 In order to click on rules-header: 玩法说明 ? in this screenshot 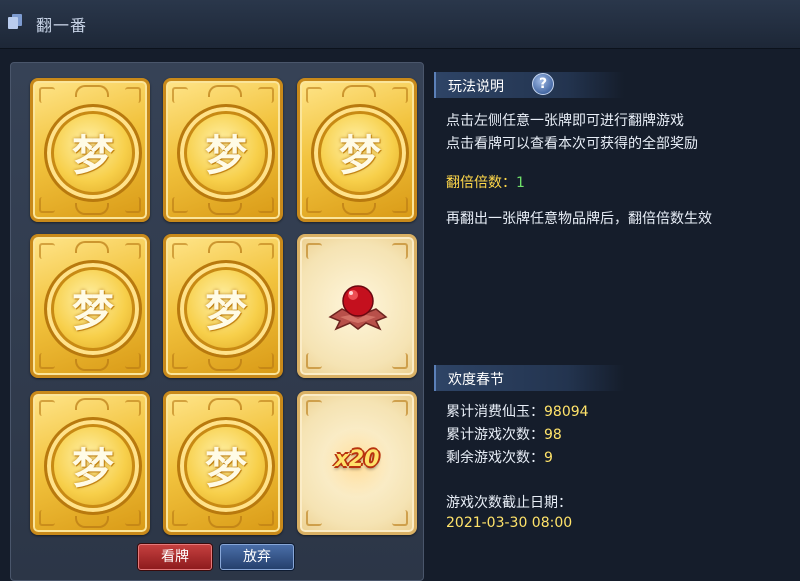, I will do `click(529, 85)`.